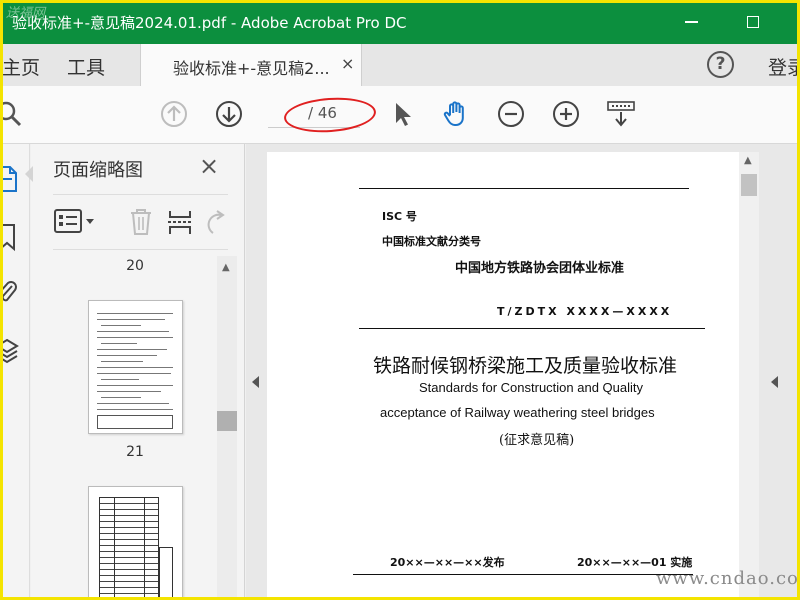 This screenshot has height=600, width=800. What do you see at coordinates (531, 387) in the screenshot?
I see `document-title-en-line1: Standards for Construction and Quality` at bounding box center [531, 387].